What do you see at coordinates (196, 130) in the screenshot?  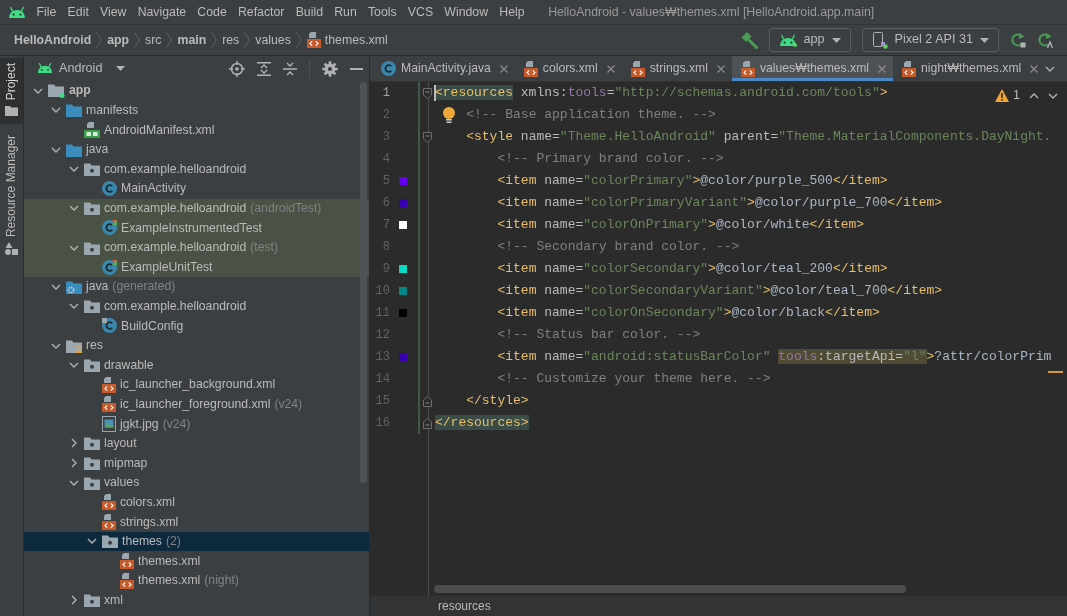 I see `tree-item: AndroidManifest.xml` at bounding box center [196, 130].